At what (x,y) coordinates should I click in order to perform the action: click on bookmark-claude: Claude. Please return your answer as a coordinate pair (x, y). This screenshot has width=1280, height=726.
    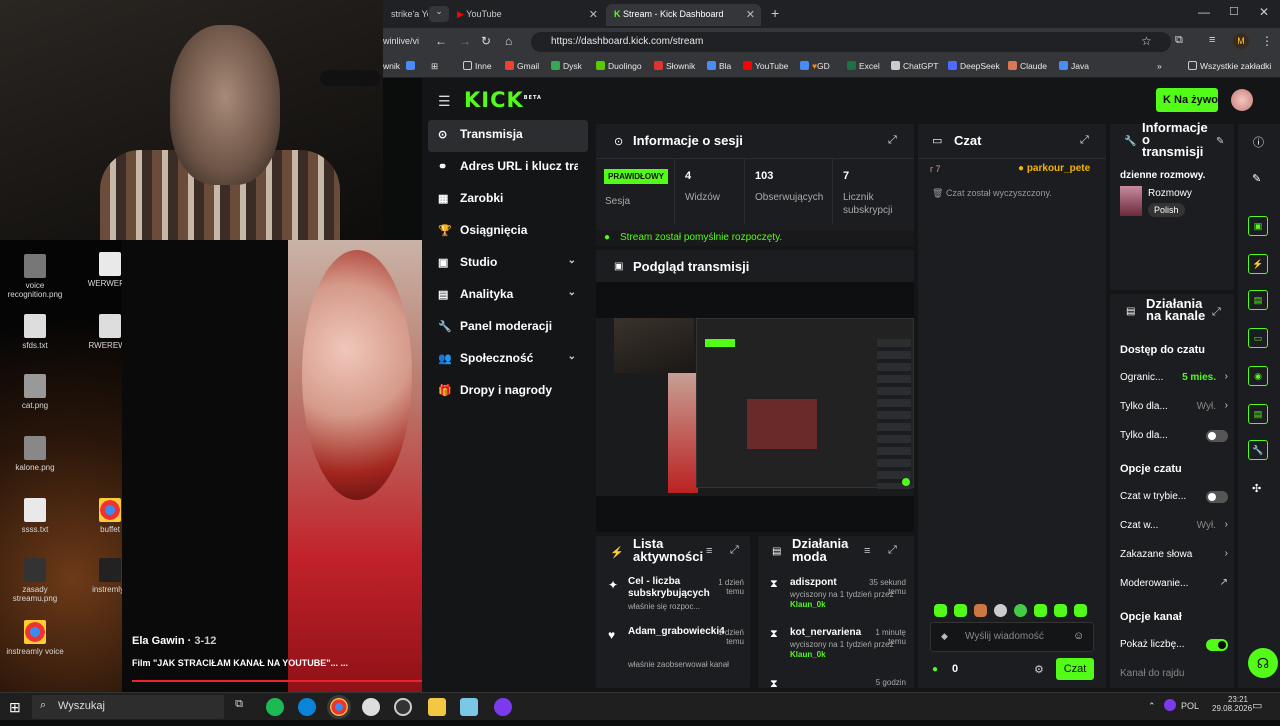
    Looking at the image, I should click on (1027, 66).